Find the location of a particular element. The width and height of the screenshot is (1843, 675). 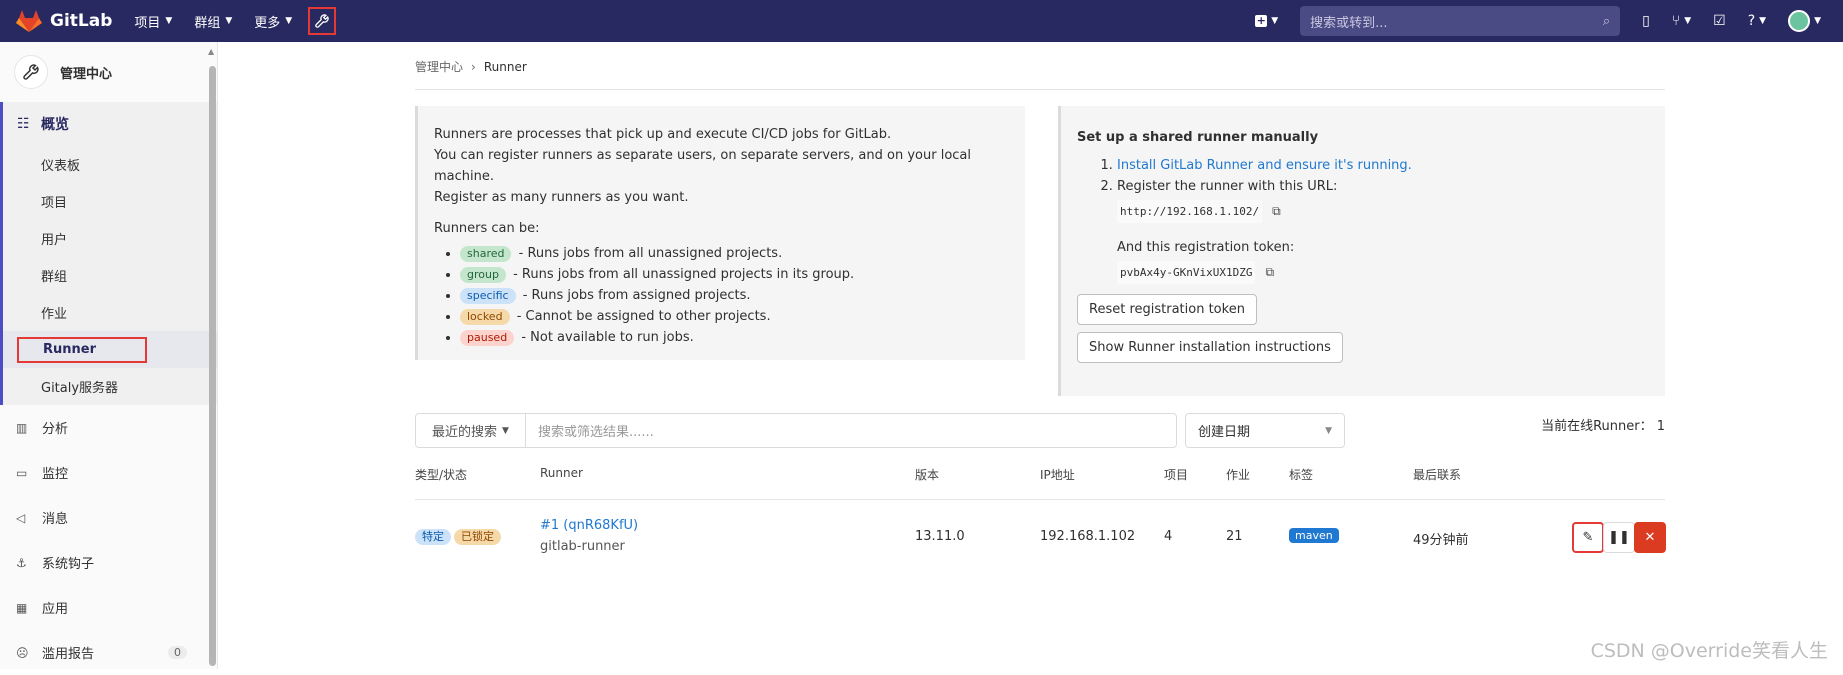

sidebar-item-monitoring: ▭ 监控 is located at coordinates (108, 472).